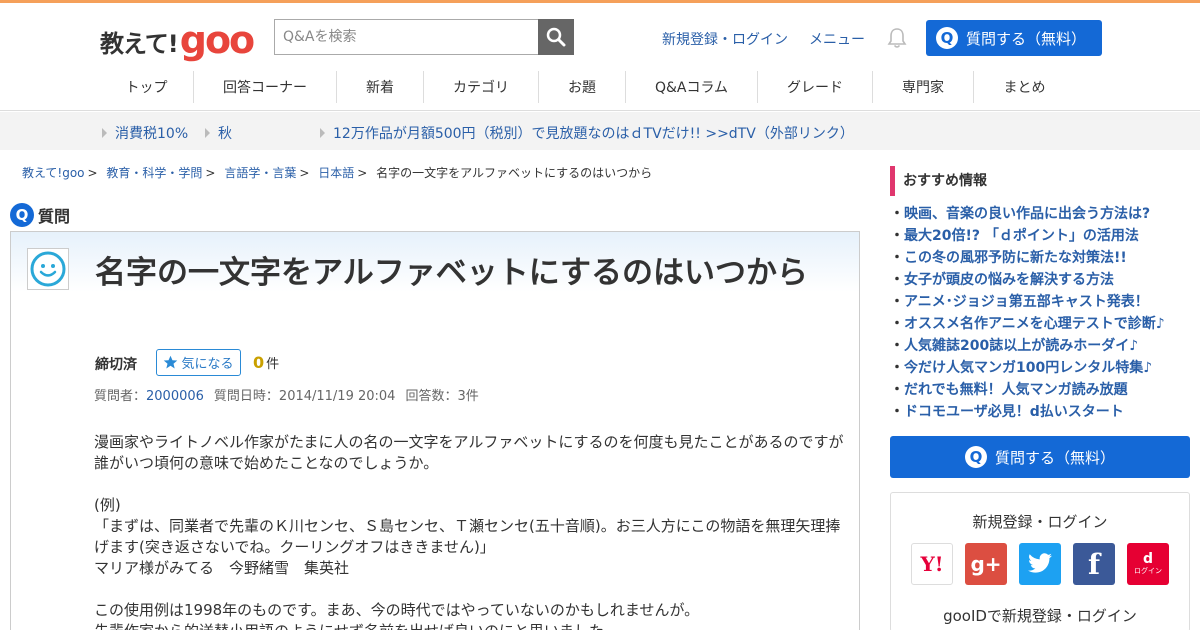 The image size is (1200, 630). What do you see at coordinates (1040, 302) in the screenshot?
I see `recommended-item: アニメ･ジョジョ第五部キャスト発表！` at bounding box center [1040, 302].